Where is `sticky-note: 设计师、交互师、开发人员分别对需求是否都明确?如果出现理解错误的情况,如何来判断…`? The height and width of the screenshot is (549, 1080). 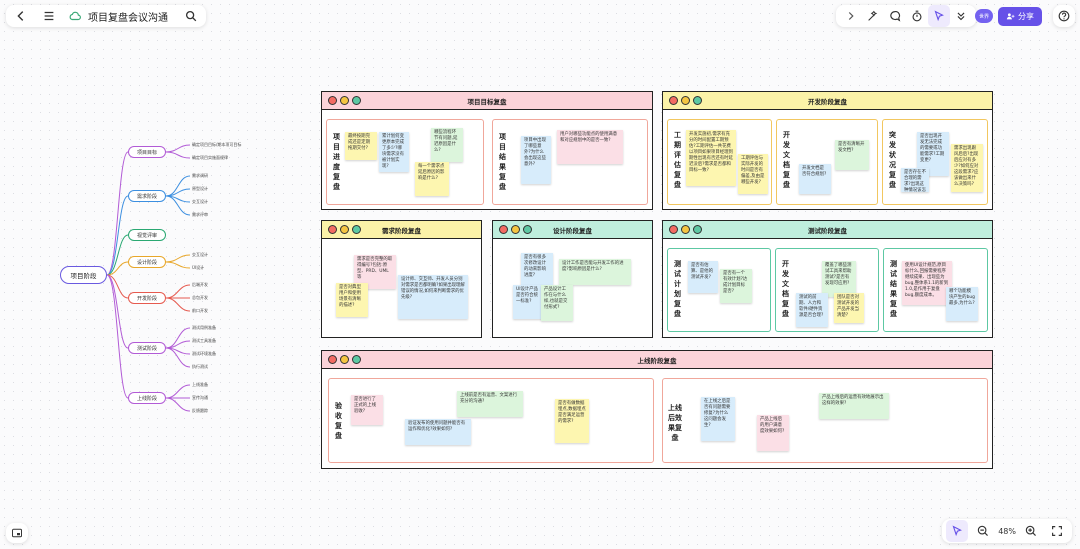 sticky-note: 设计师、交互师、开发人员分别对需求是否都明确?如果出现理解错误的情况,如何来判断… is located at coordinates (433, 297).